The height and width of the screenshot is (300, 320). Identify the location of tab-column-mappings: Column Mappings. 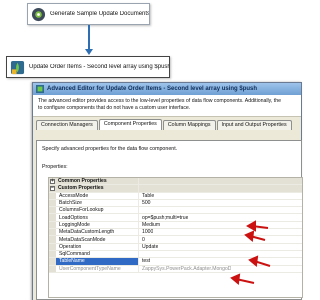
(189, 125).